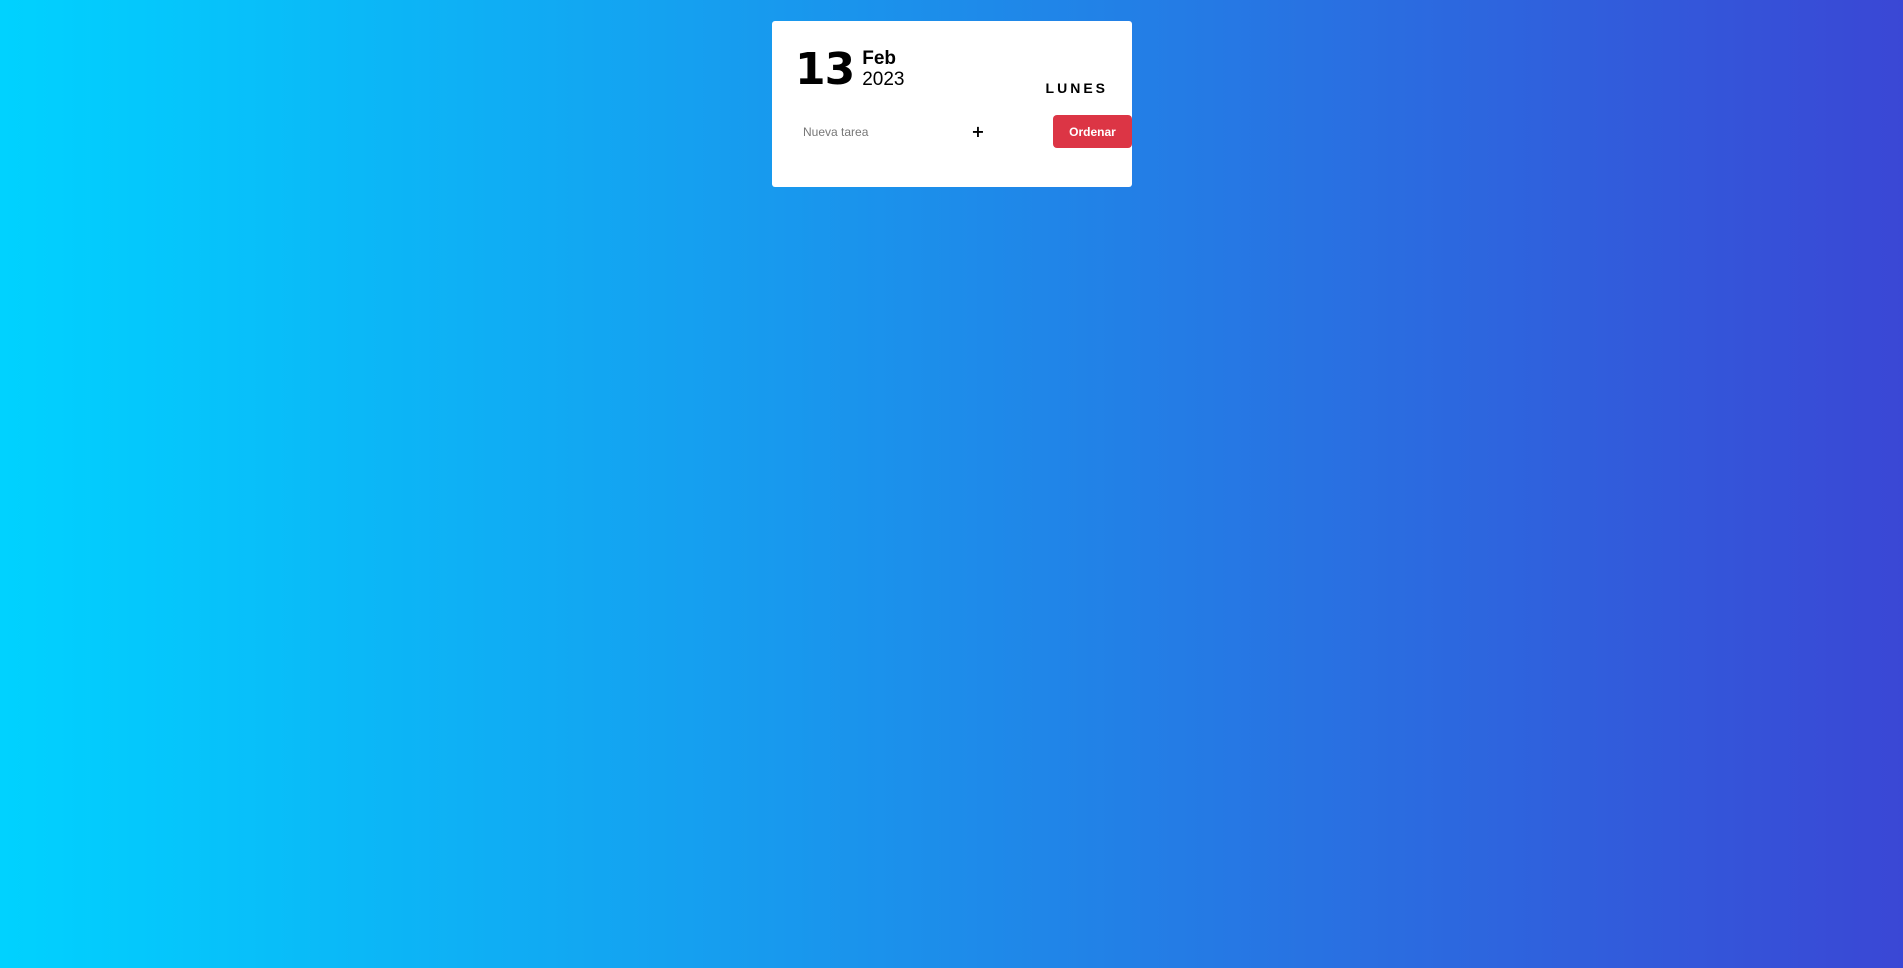 The width and height of the screenshot is (1903, 968). I want to click on task-form: + Ordenar, so click(963, 132).